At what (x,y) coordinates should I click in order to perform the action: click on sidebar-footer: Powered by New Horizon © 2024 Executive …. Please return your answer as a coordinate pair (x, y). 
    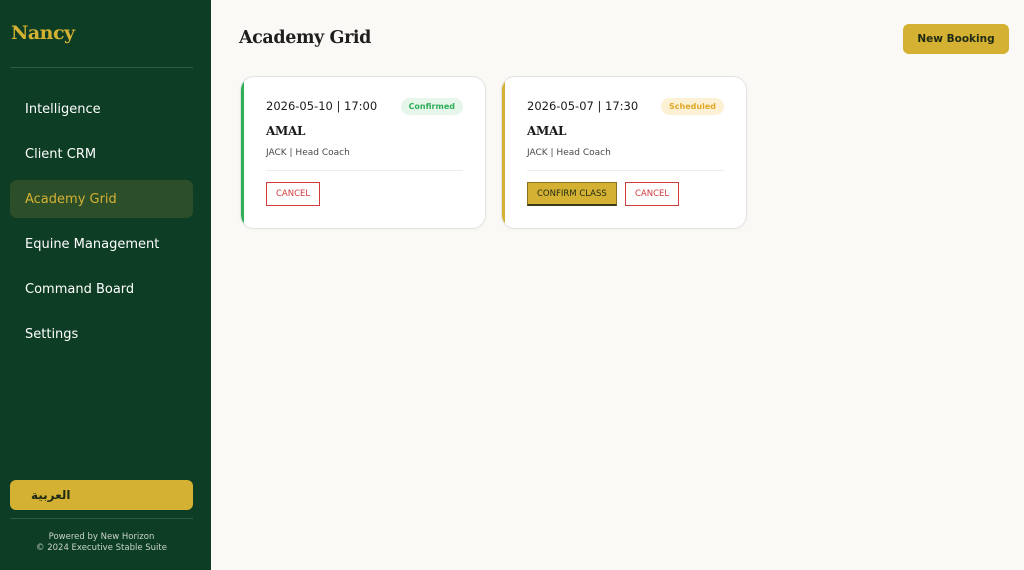
    Looking at the image, I should click on (101, 543).